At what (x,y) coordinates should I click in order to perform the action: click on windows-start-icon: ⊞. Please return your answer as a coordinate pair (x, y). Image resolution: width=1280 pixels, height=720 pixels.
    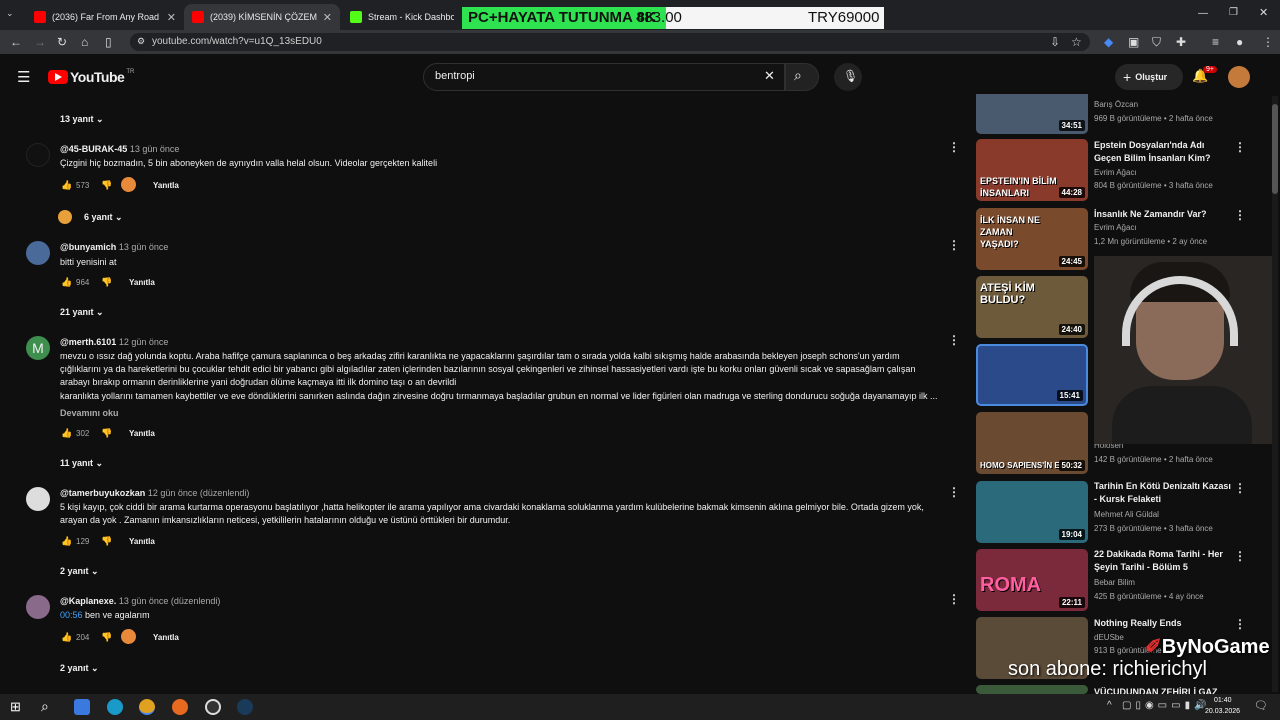
    Looking at the image, I should click on (15, 707).